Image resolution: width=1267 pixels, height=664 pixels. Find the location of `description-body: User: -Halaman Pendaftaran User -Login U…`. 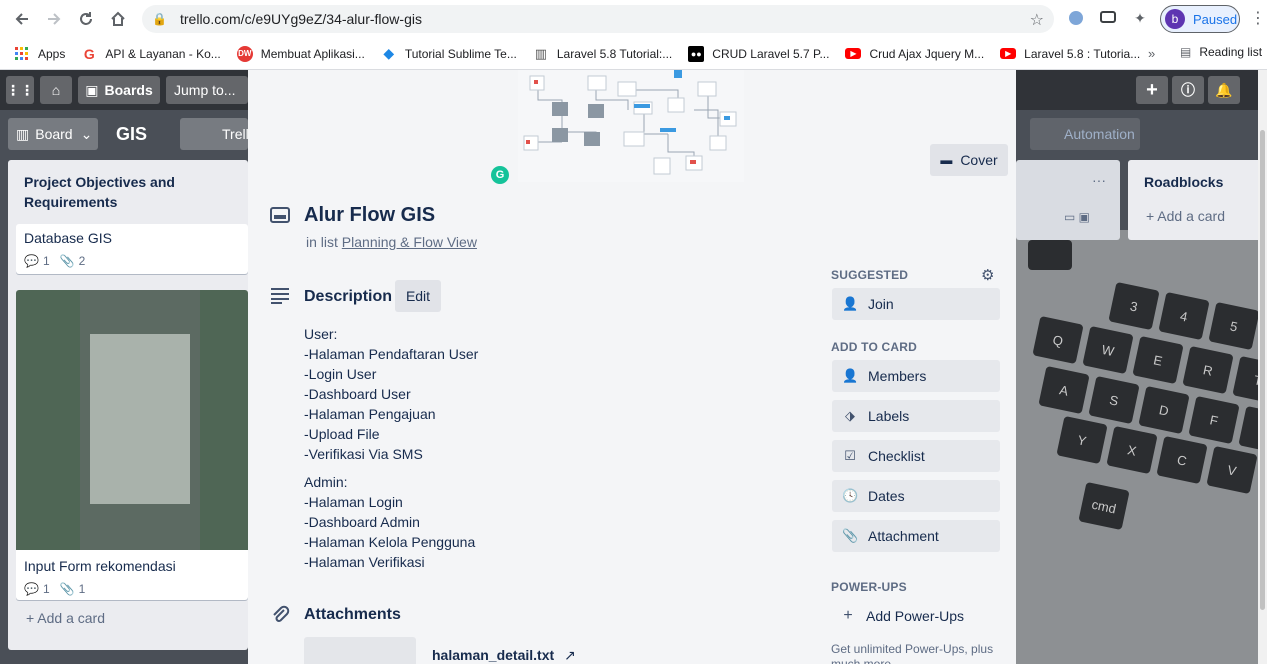

description-body: User: -Halaman Pendaftaran User -Login U… is located at coordinates (391, 452).